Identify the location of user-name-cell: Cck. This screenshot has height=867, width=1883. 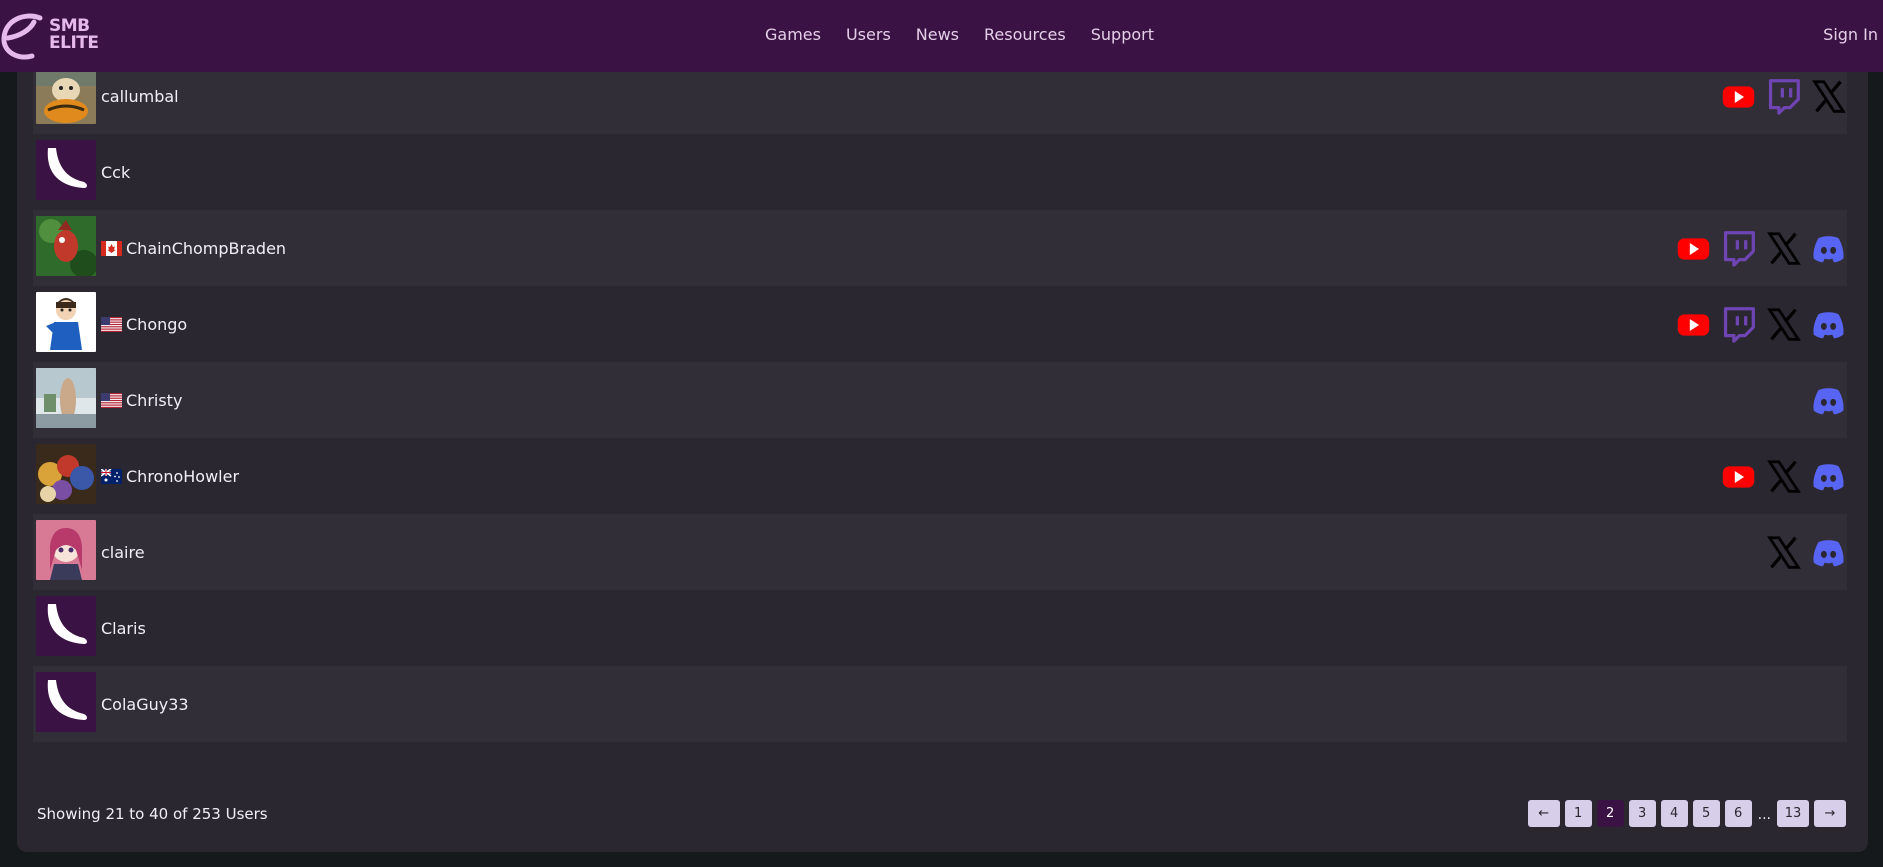
(115, 172).